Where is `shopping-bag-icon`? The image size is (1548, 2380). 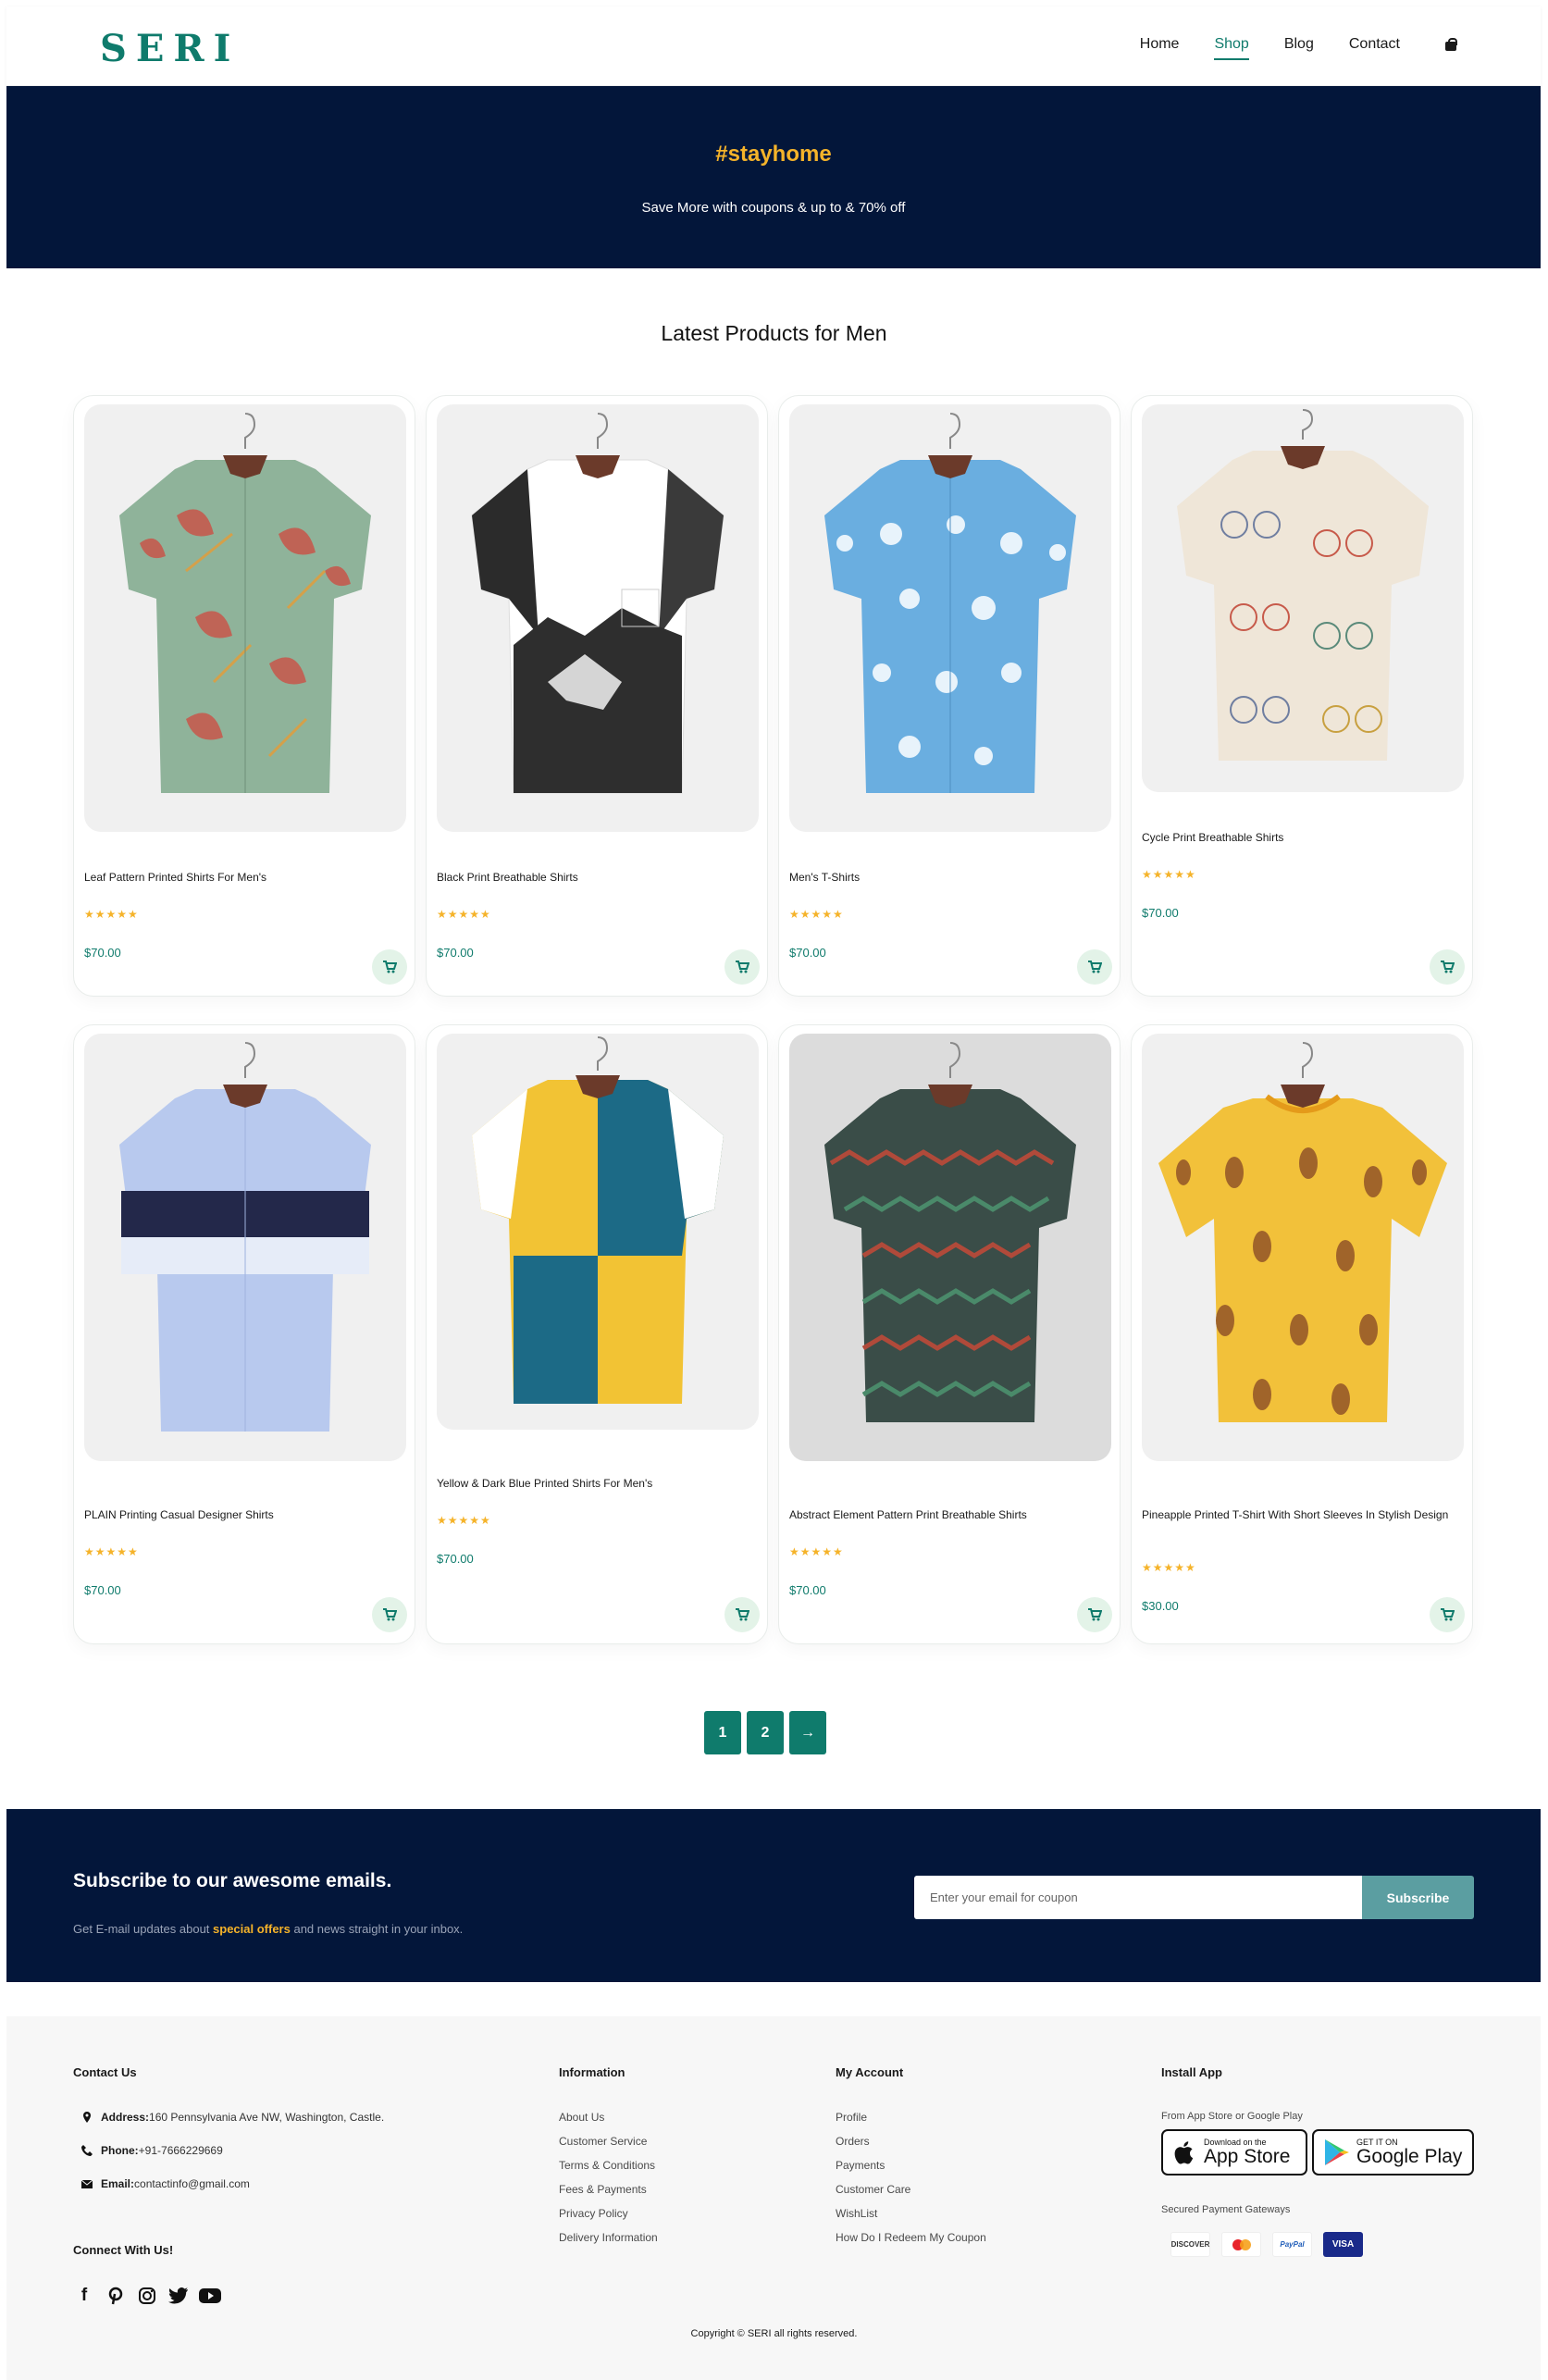 shopping-bag-icon is located at coordinates (1450, 44).